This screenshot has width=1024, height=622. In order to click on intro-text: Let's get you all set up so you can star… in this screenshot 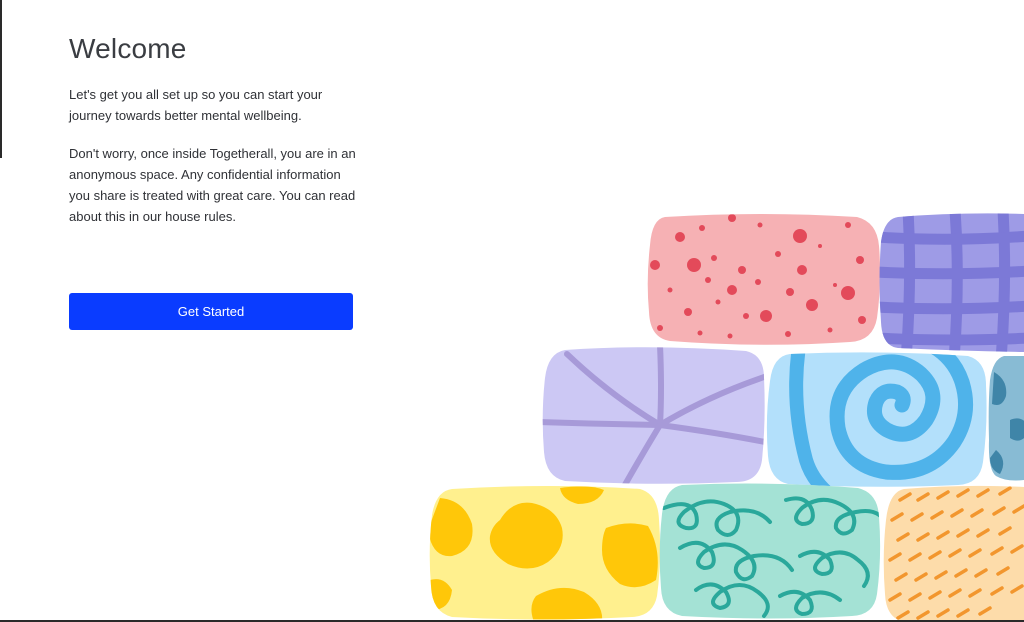, I will do `click(196, 105)`.